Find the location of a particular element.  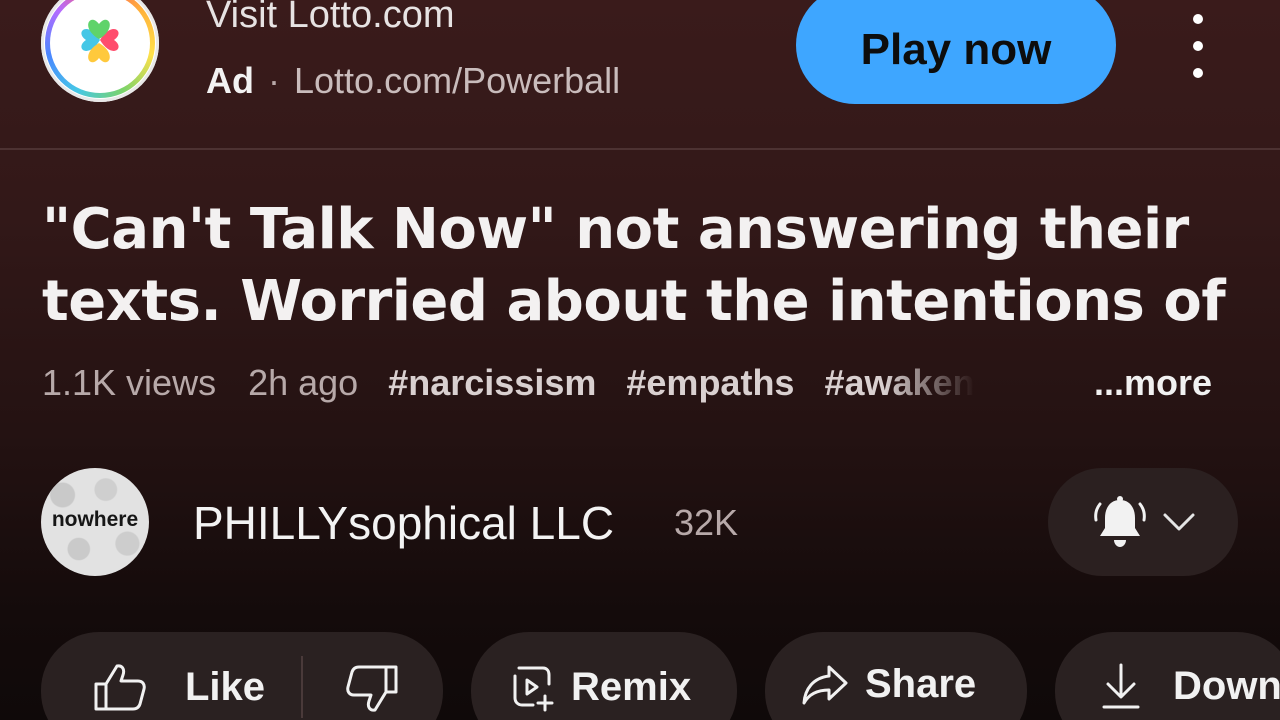

hashtag: #narcissism is located at coordinates (492, 382).